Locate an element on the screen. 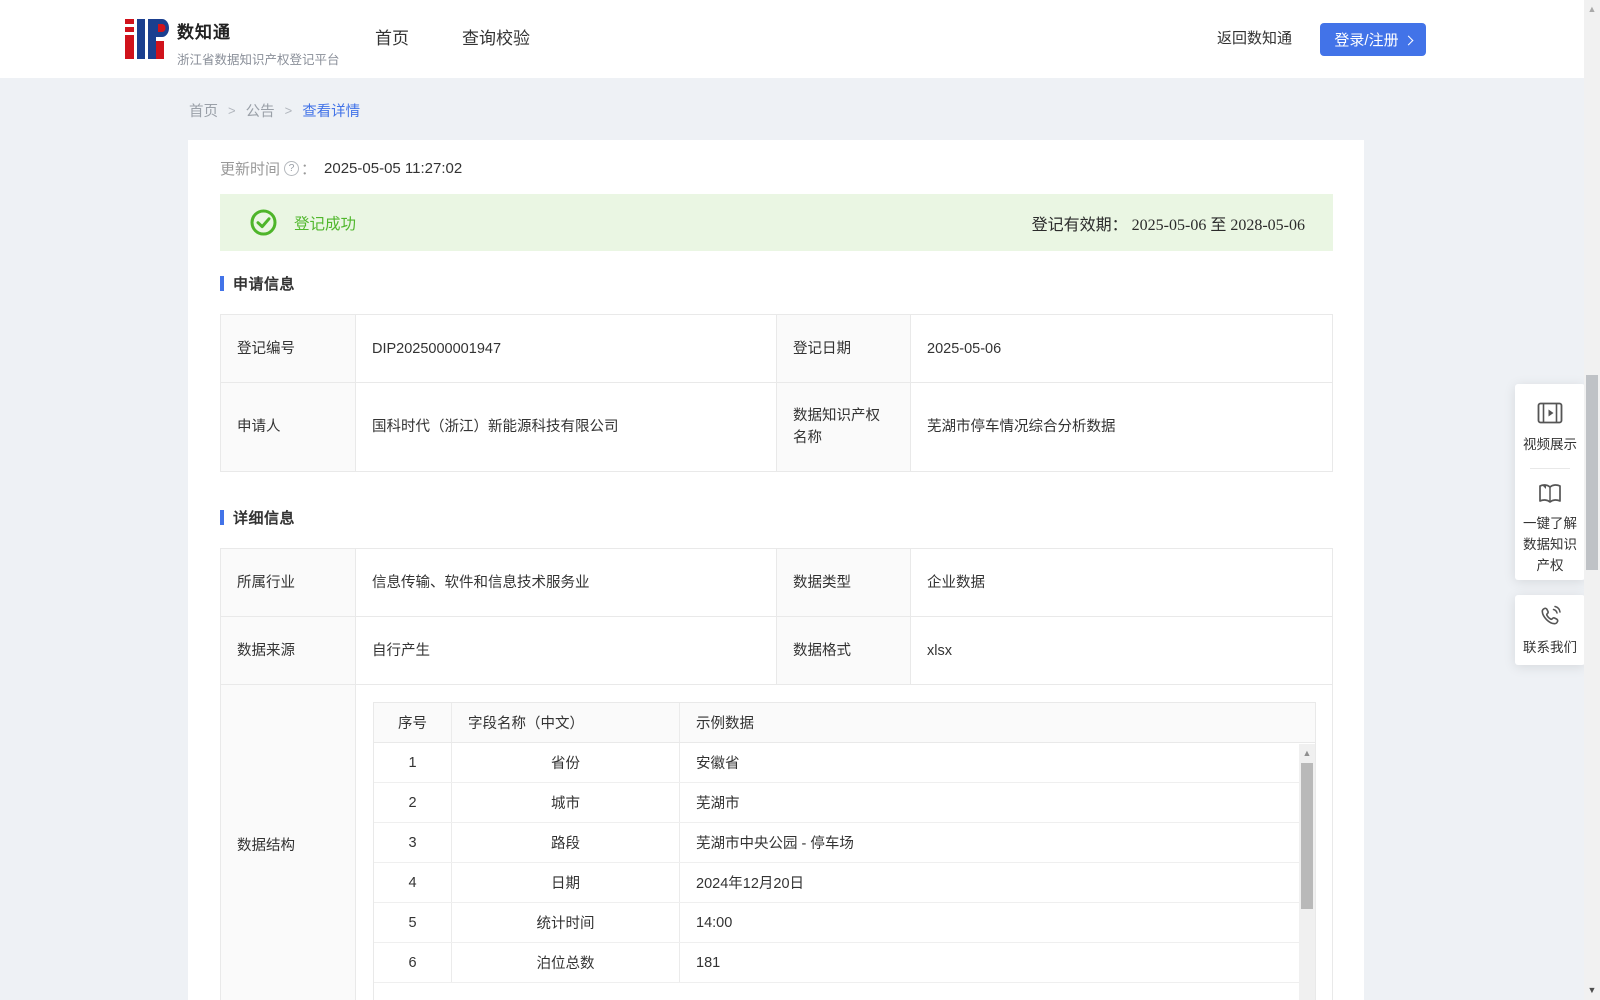 The width and height of the screenshot is (1600, 1000). structure-table-scrollbar: ▲ is located at coordinates (1307, 872).